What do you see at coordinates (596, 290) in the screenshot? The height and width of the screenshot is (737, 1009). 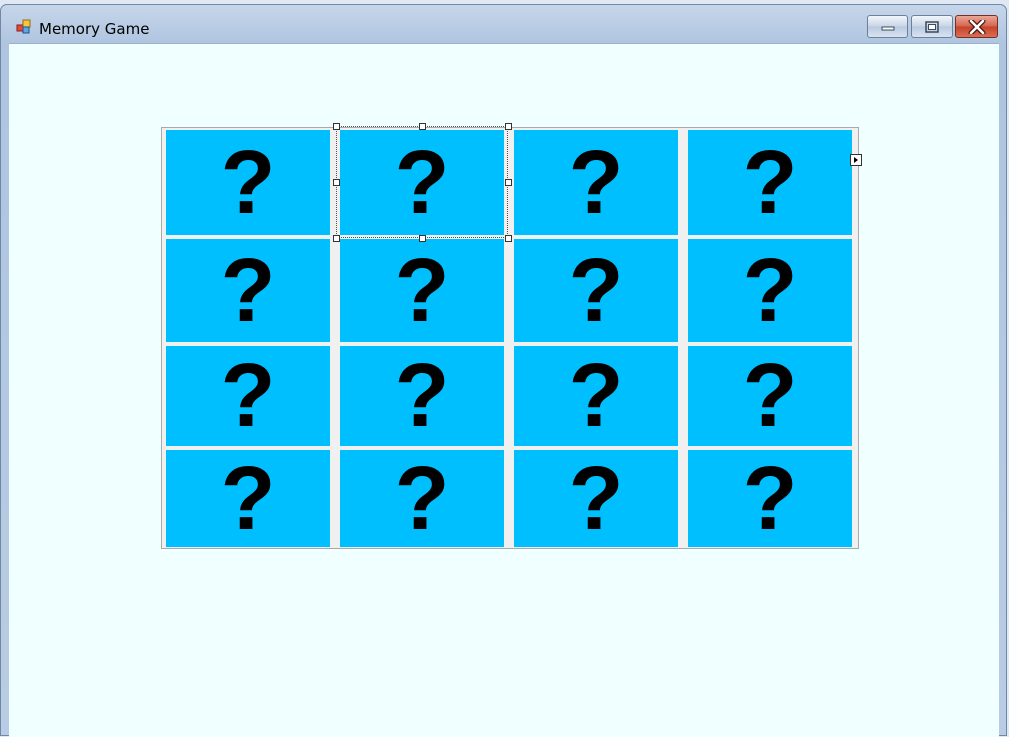 I see `card-r2-c3: ?` at bounding box center [596, 290].